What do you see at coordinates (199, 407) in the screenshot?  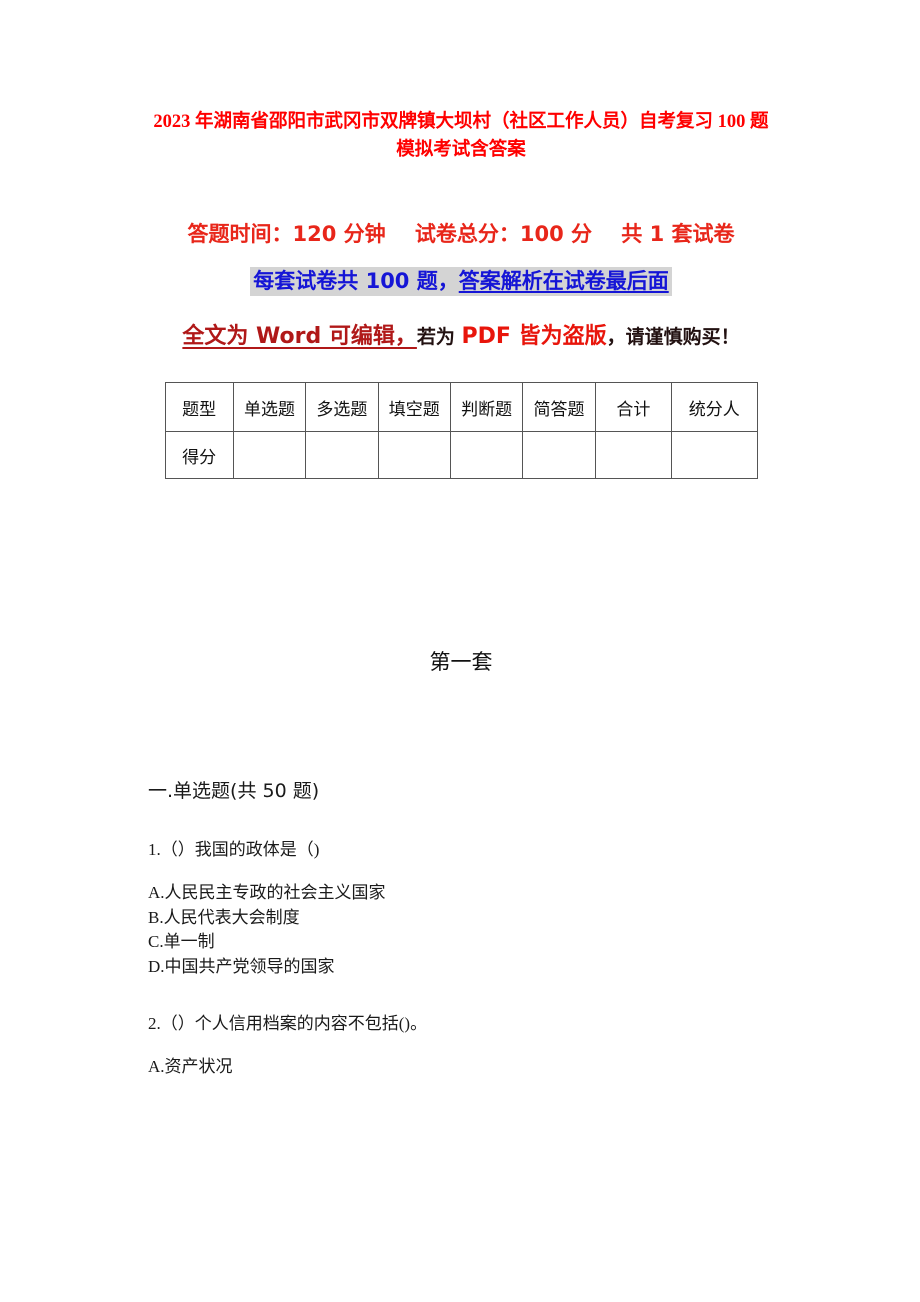 I see `score-table-header-cell: 题型` at bounding box center [199, 407].